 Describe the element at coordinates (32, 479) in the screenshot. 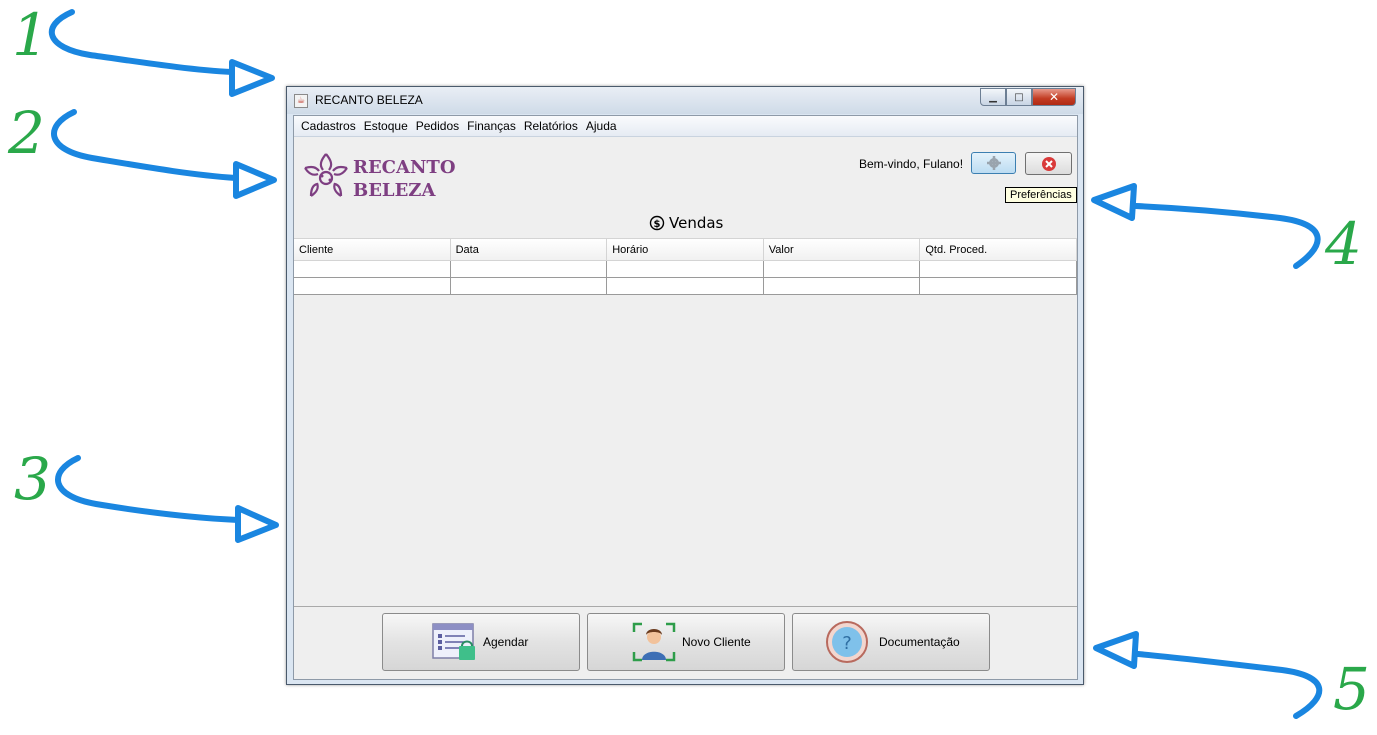

I see `annotation-number-3: 3` at that location.